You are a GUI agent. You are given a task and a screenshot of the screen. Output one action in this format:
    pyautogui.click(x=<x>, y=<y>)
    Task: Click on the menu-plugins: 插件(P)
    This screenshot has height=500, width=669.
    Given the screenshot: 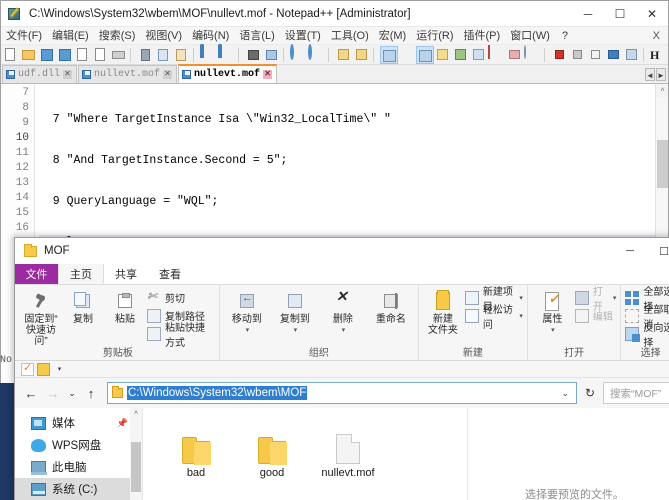 What is the action you would take?
    pyautogui.click(x=482, y=36)
    